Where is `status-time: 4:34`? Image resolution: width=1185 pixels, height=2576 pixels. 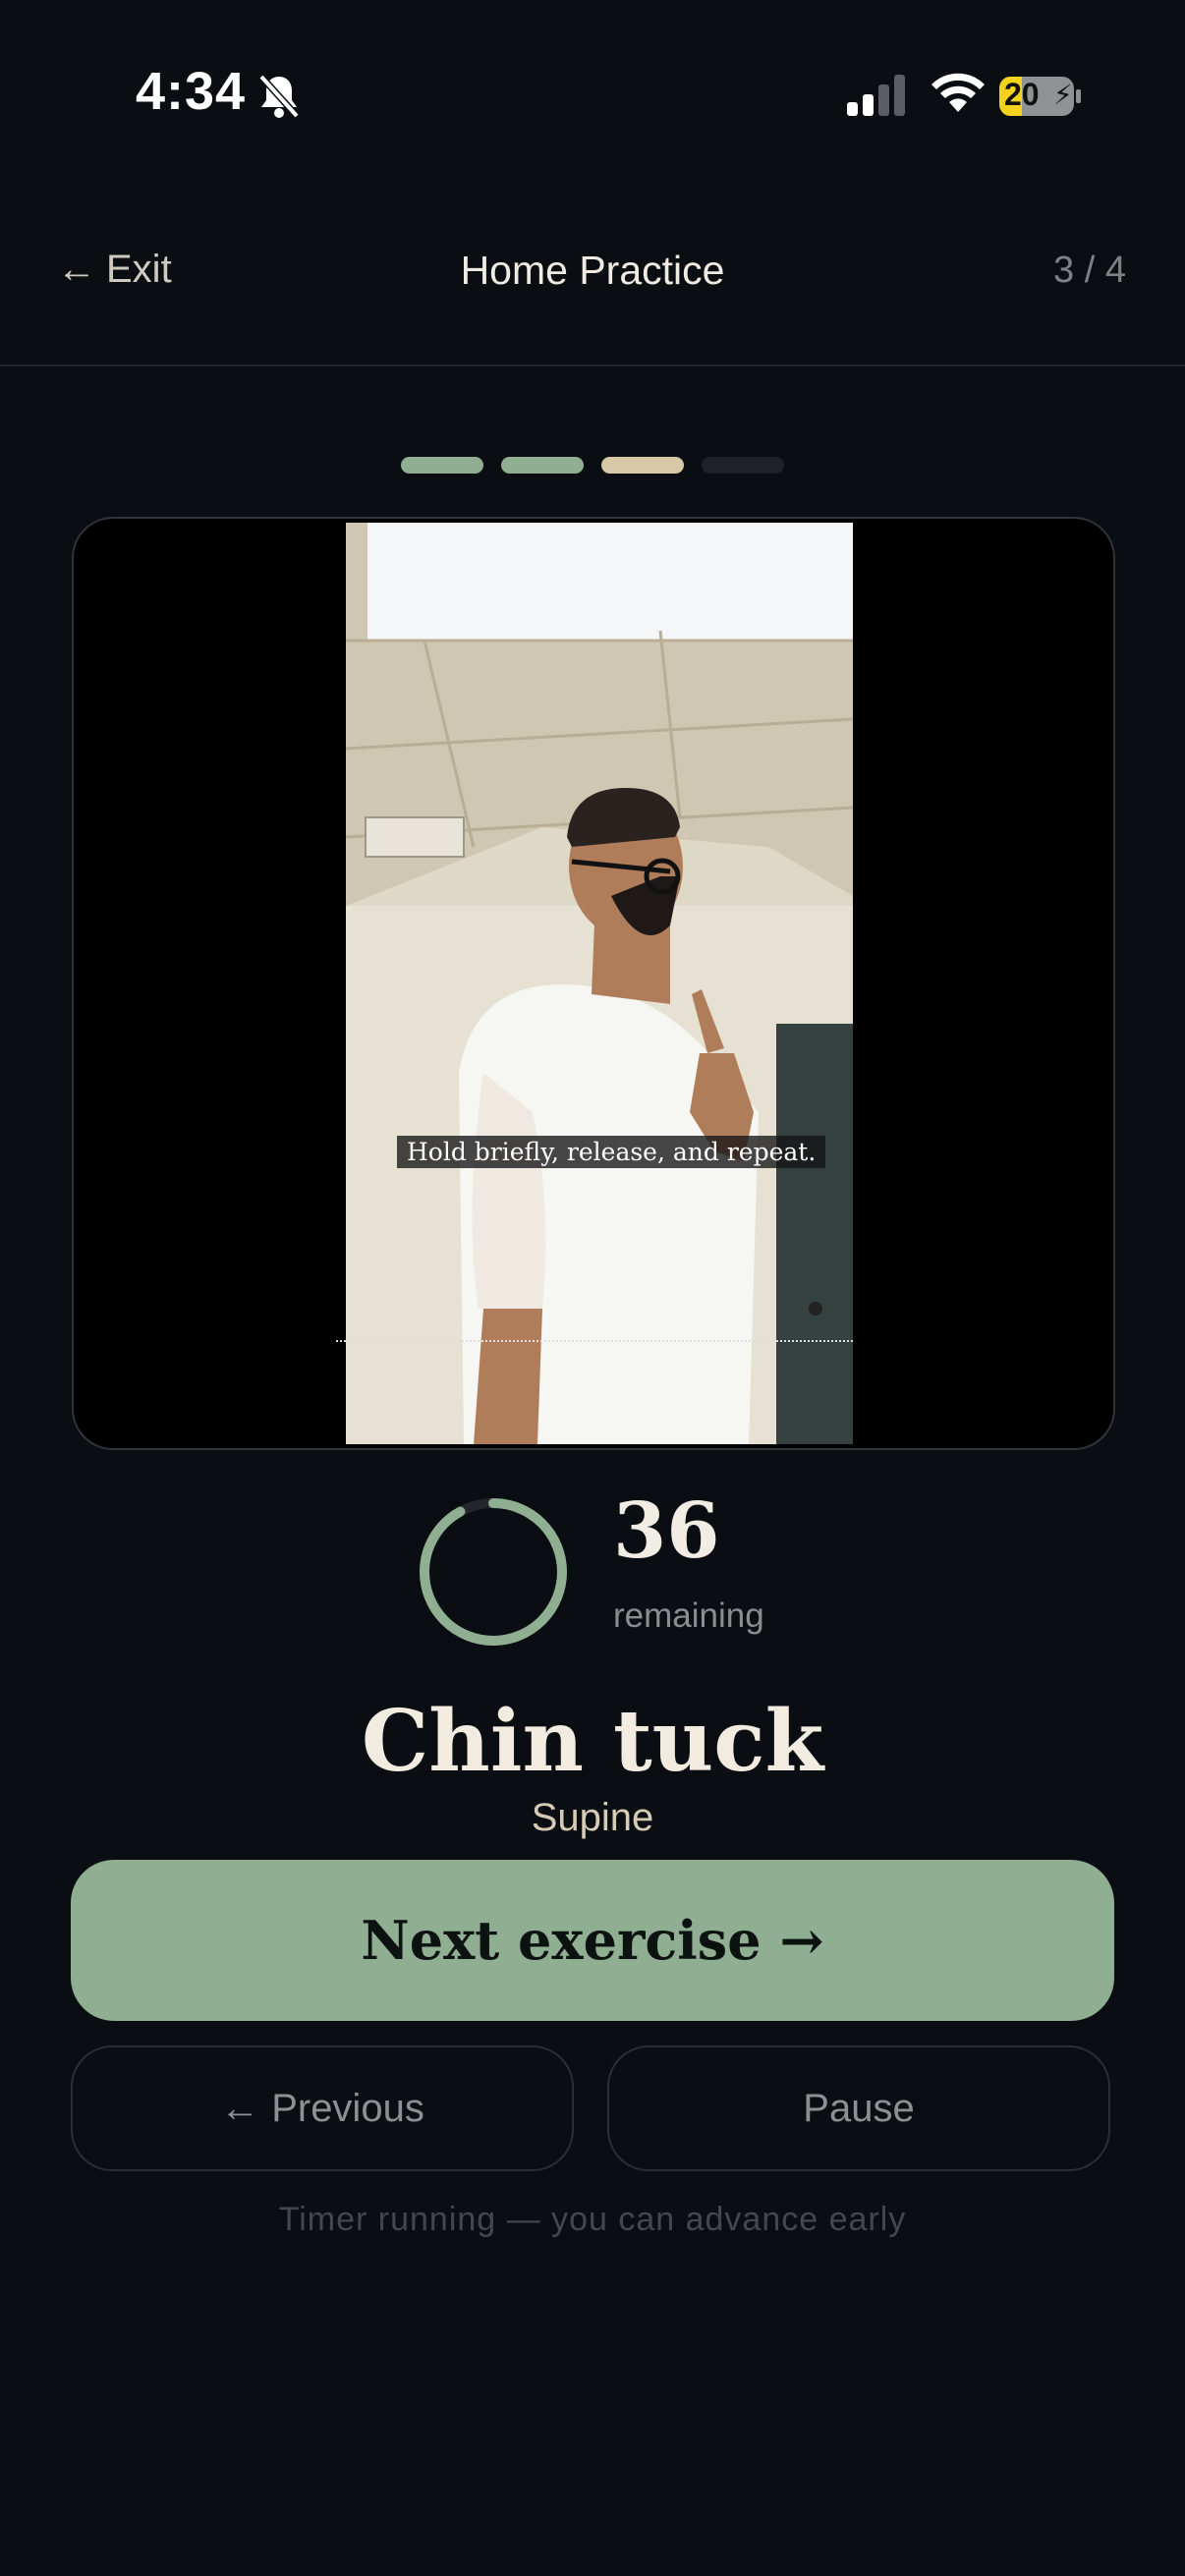 status-time: 4:34 is located at coordinates (192, 91).